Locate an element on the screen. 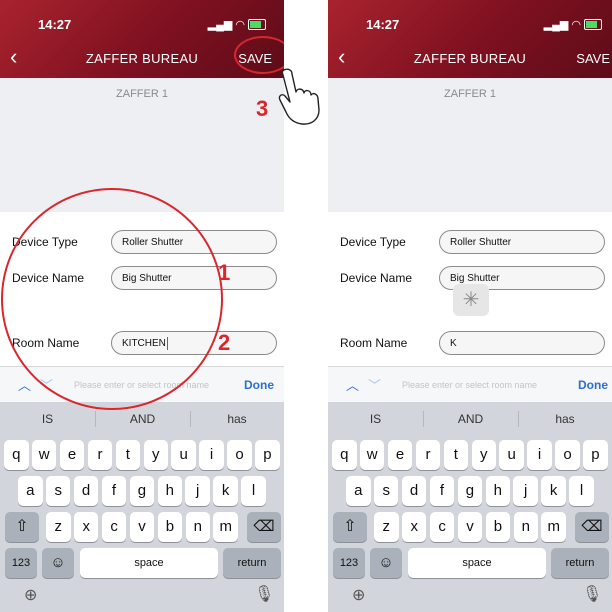 Image resolution: width=612 pixels, height=612 pixels. device-label: ZAFFER 1 is located at coordinates (142, 94).